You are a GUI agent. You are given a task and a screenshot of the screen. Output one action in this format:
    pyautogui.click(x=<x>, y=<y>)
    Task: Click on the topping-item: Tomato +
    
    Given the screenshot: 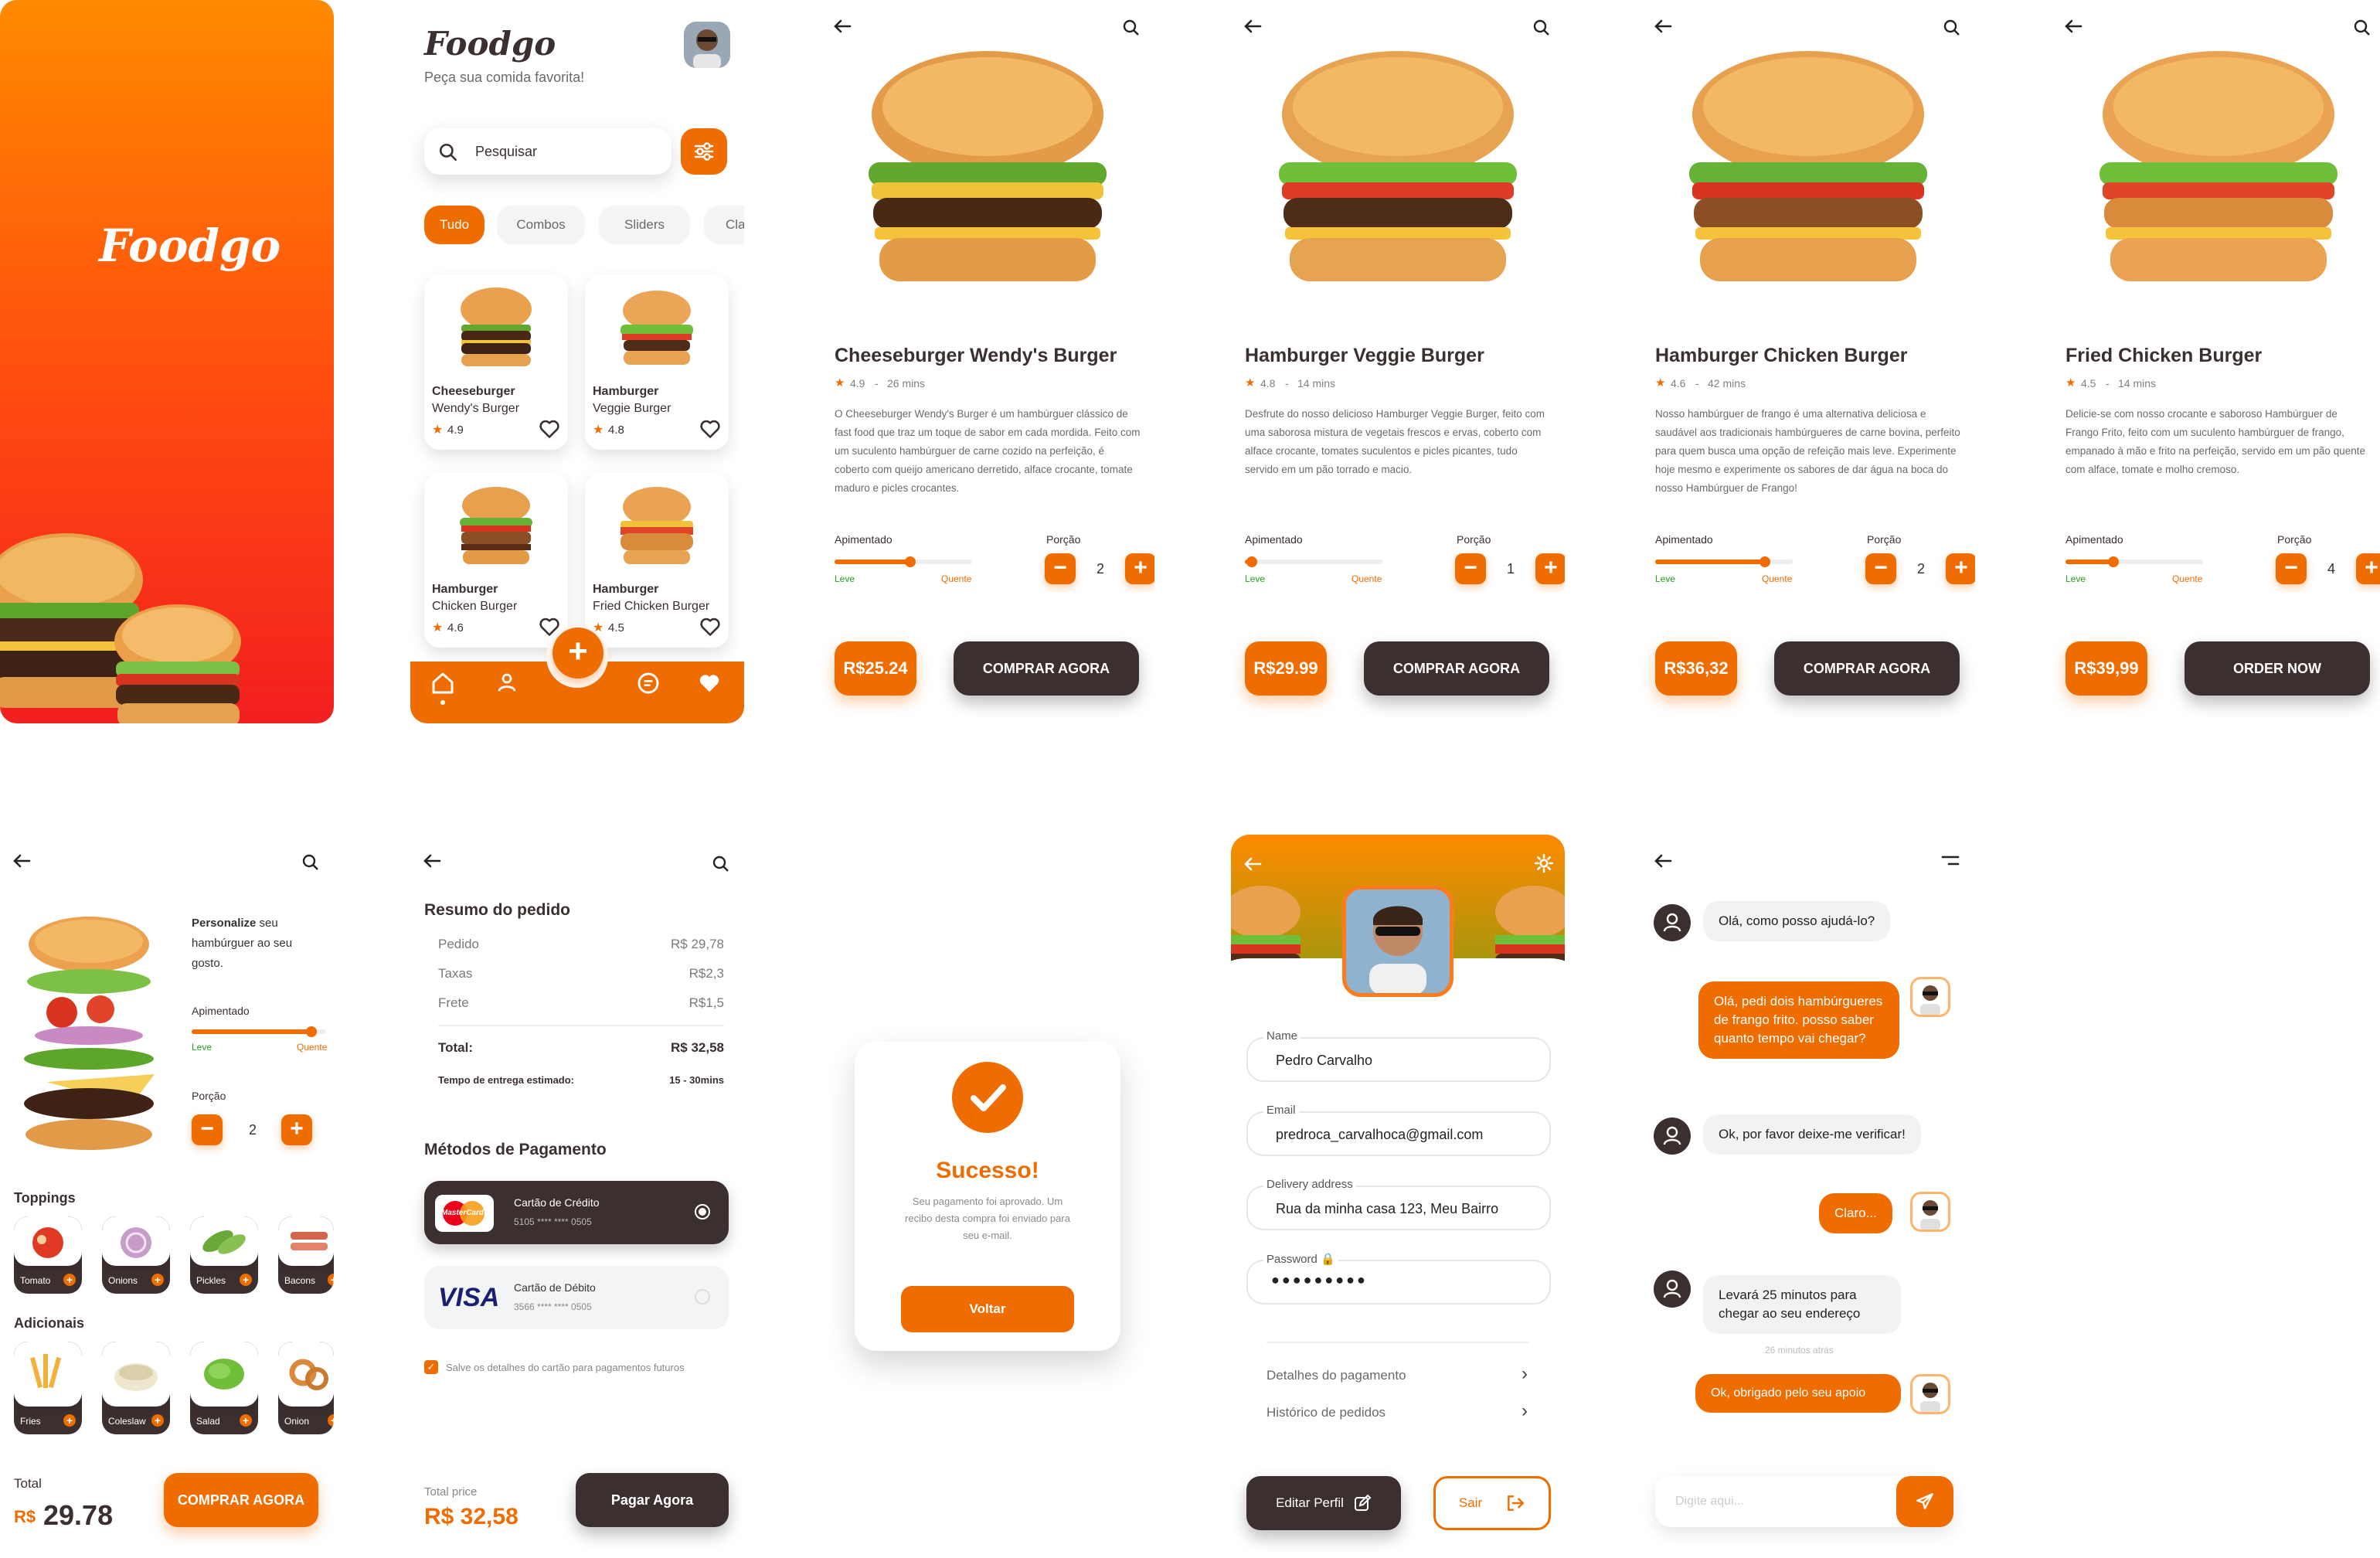 What is the action you would take?
    pyautogui.click(x=48, y=1255)
    